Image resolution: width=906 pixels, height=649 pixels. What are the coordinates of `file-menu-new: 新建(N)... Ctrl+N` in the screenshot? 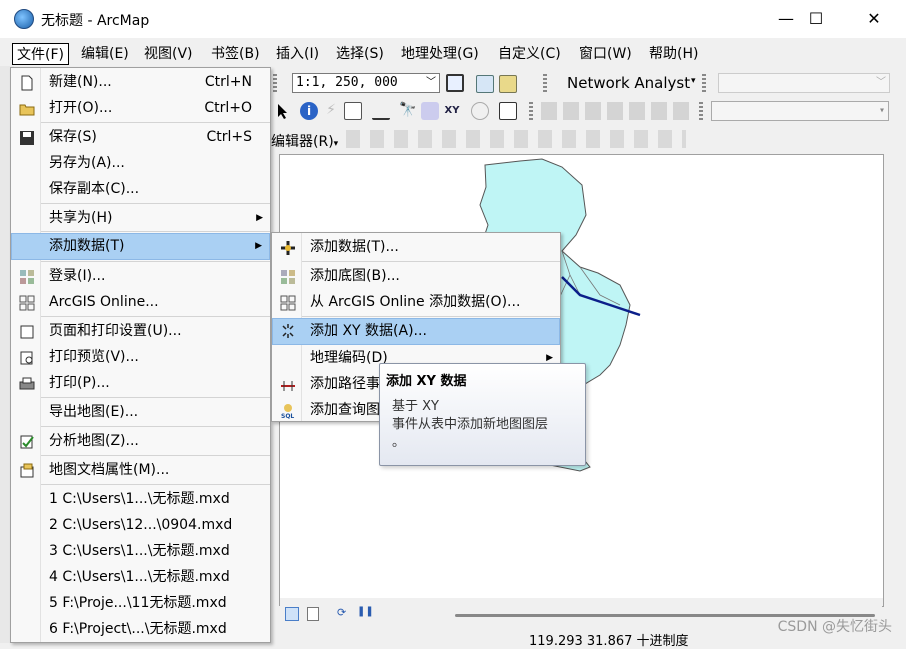 It's located at (140, 82).